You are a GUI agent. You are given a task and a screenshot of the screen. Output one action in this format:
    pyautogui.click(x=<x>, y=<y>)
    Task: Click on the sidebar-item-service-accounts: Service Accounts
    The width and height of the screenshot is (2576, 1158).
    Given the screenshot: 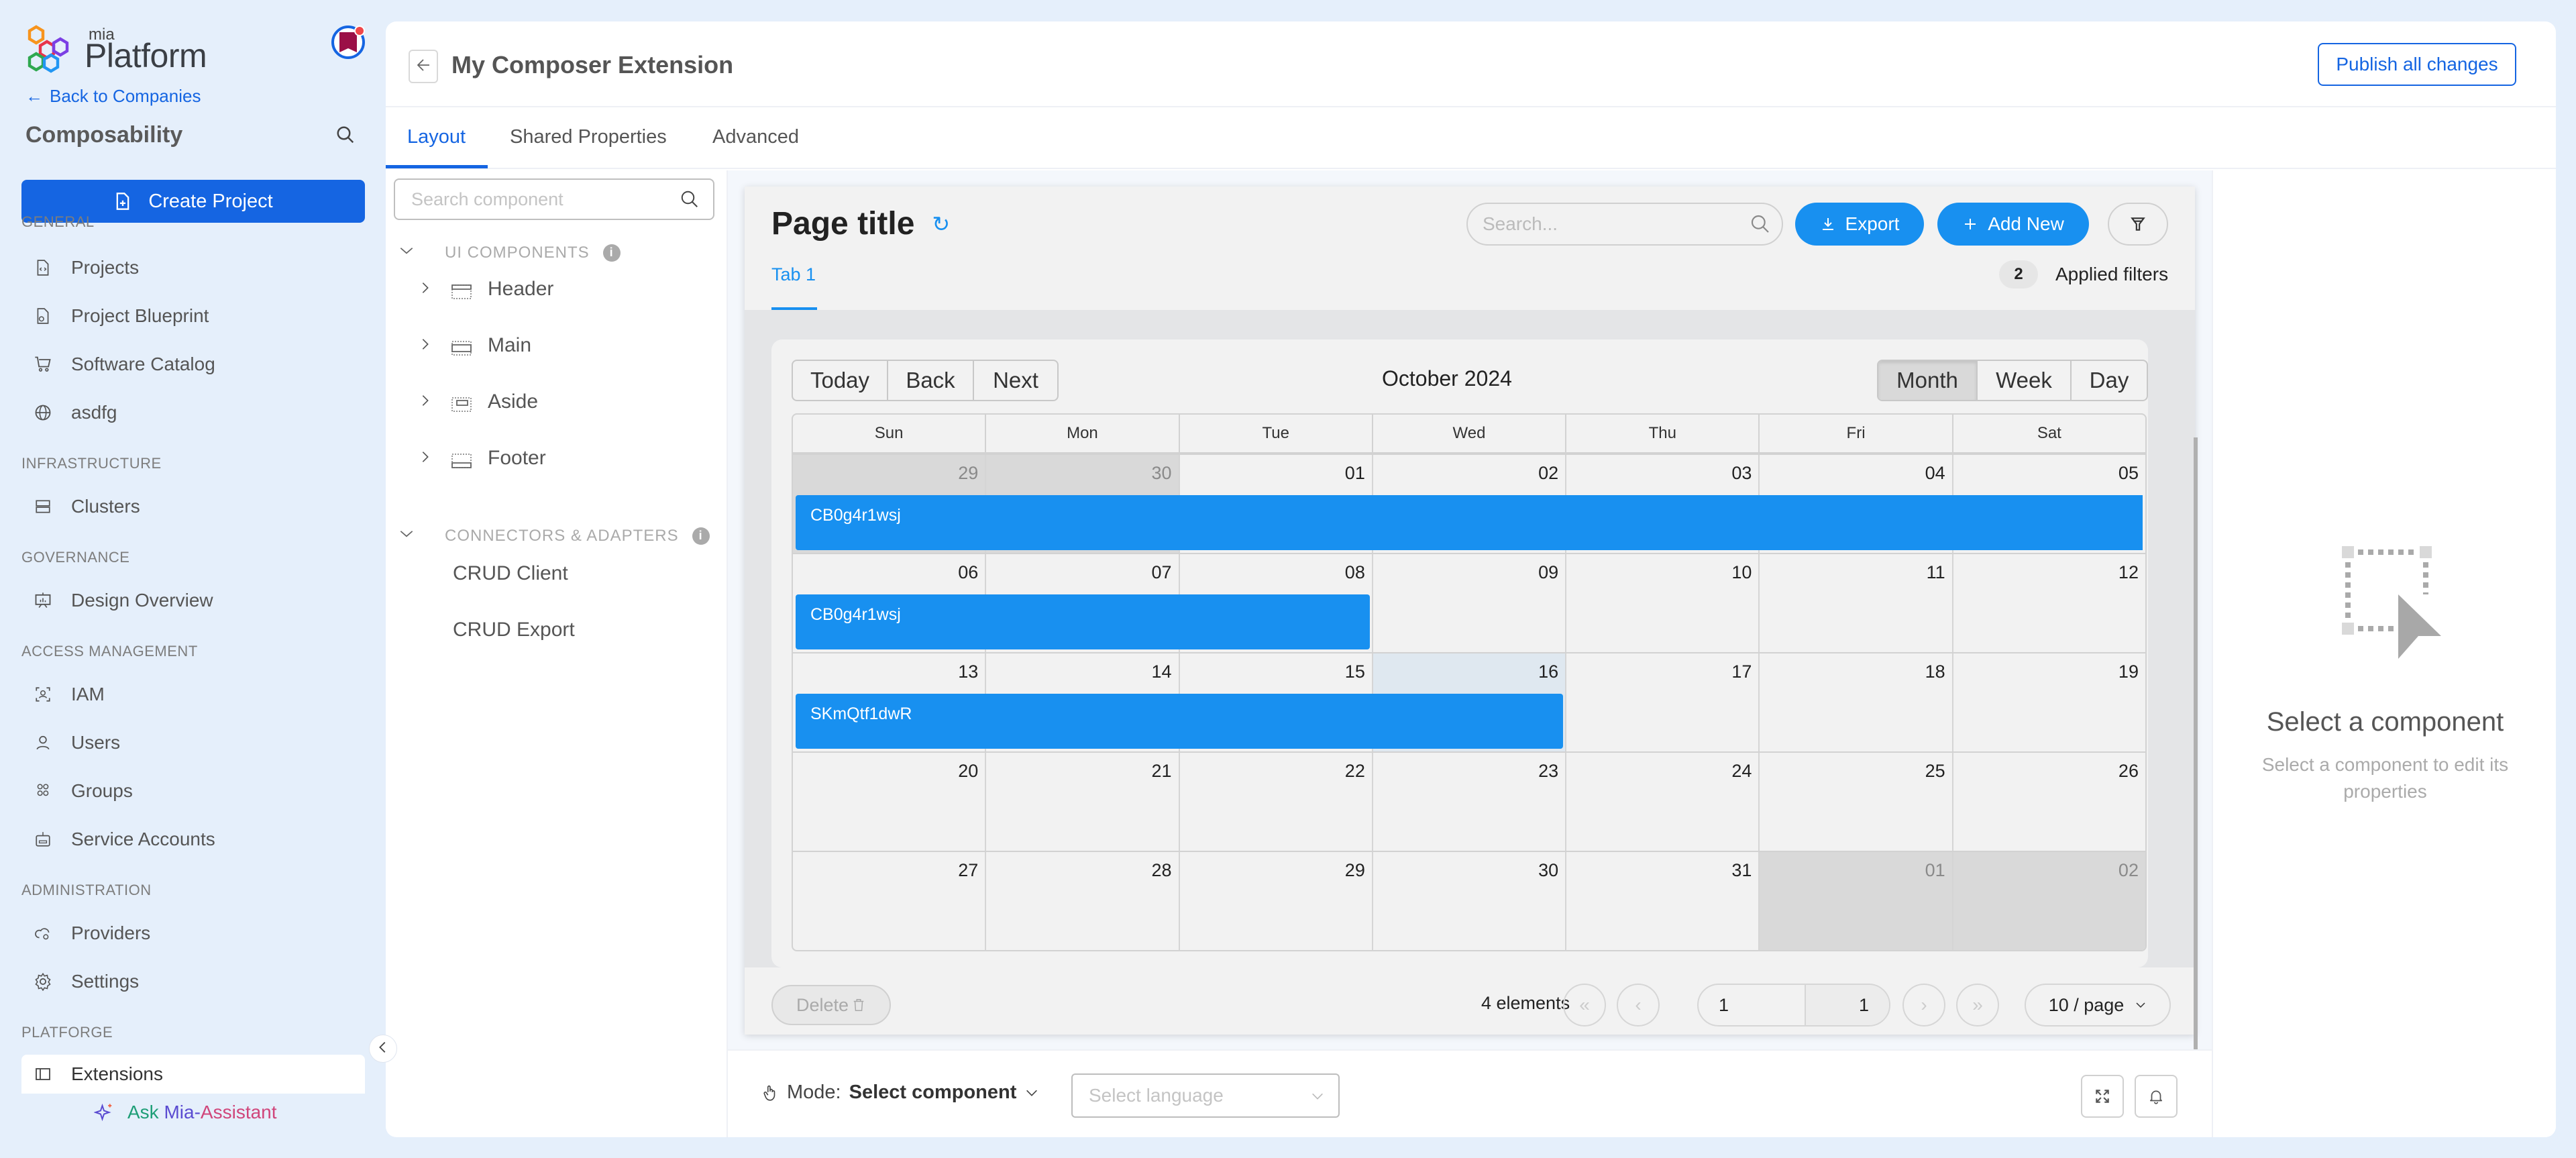 What is the action you would take?
    pyautogui.click(x=193, y=839)
    